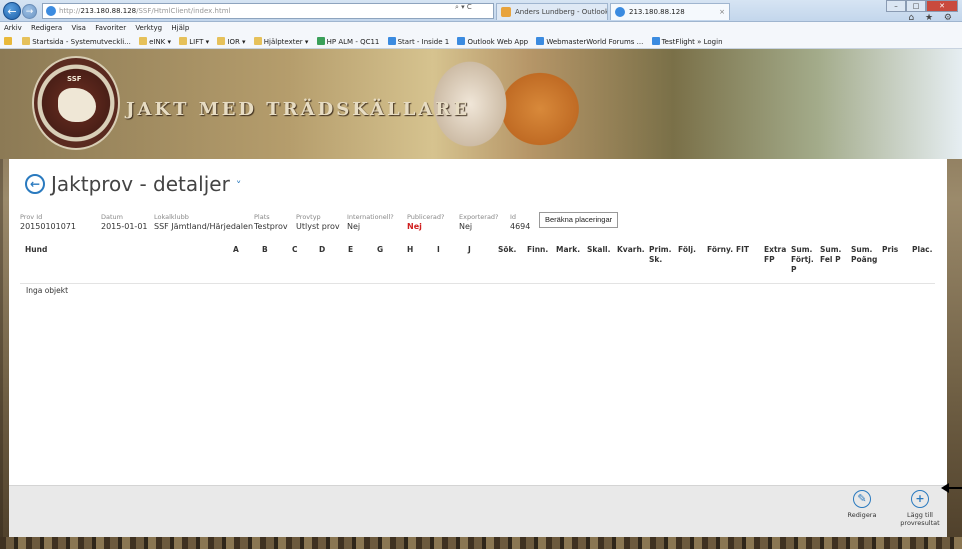  I want to click on favorite-item: LIFT ▾, so click(194, 41).